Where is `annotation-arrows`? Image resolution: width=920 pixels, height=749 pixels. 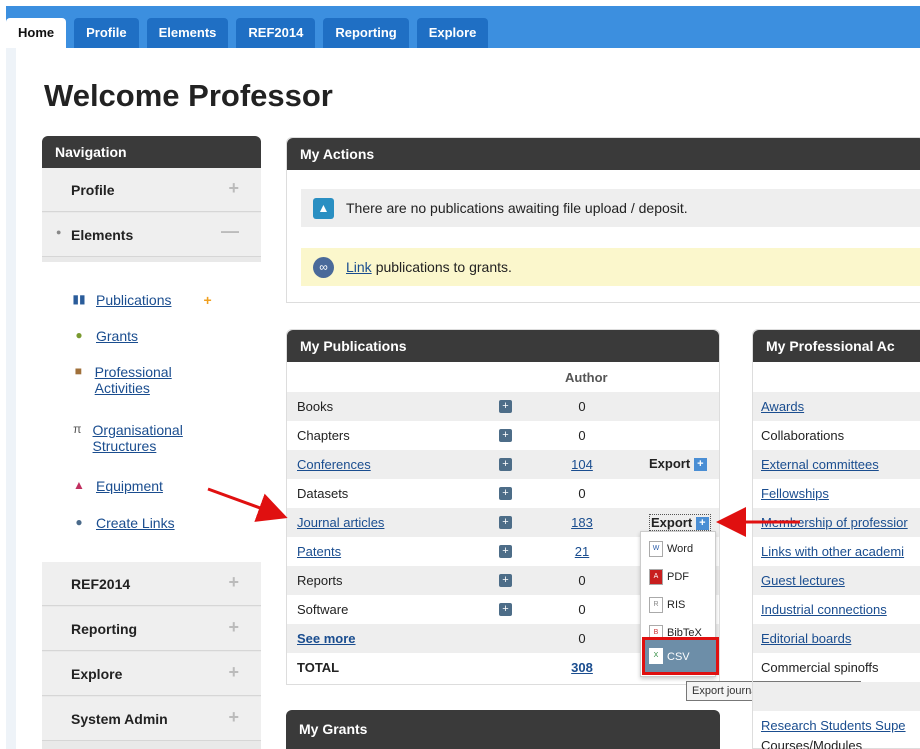 annotation-arrows is located at coordinates (503, 512).